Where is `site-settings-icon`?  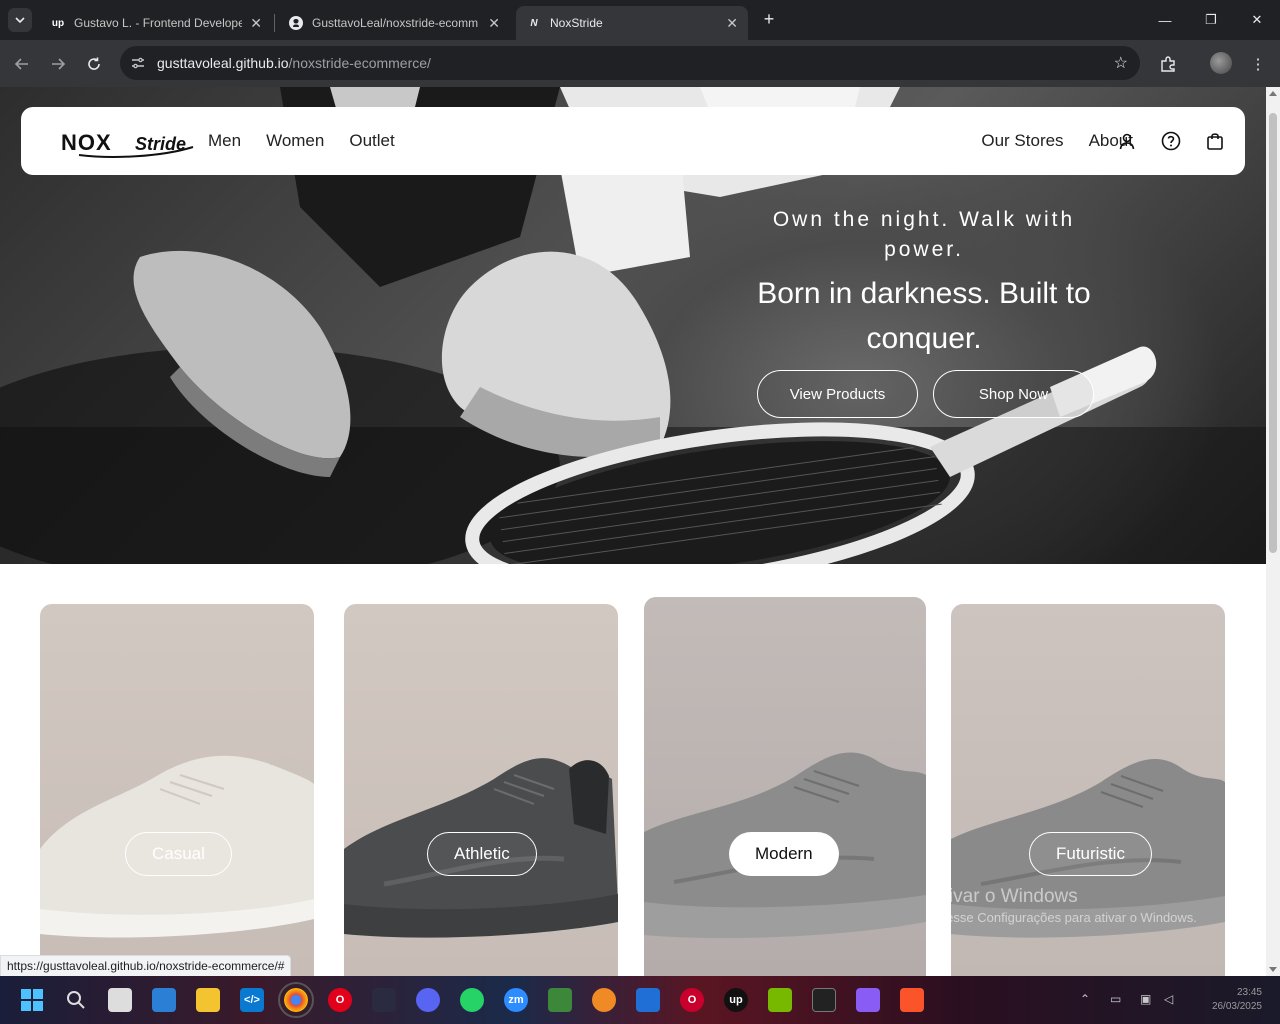 site-settings-icon is located at coordinates (138, 63).